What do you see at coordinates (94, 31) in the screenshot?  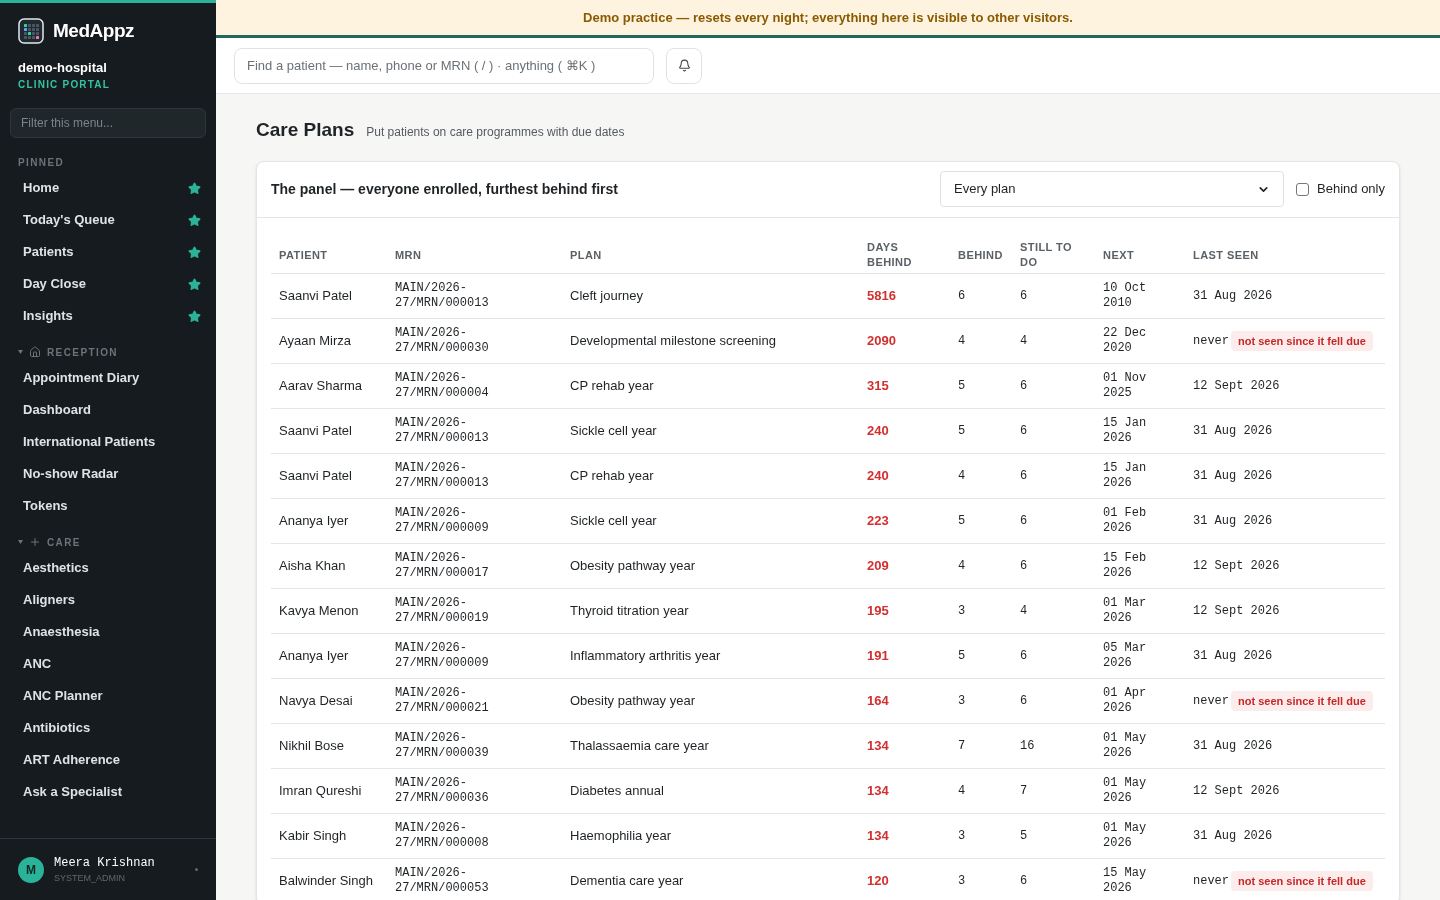 I see `brand-name: MedAppz` at bounding box center [94, 31].